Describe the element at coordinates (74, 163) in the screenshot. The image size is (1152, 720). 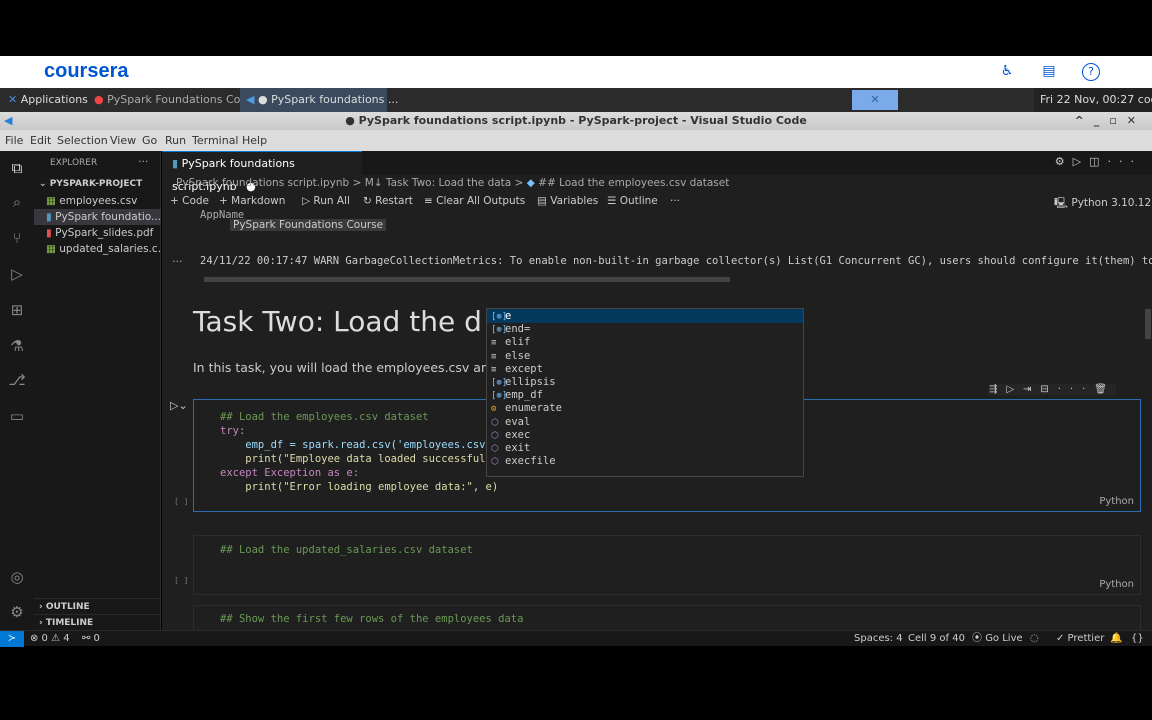
I see `explorer-title: EXPLORER` at that location.